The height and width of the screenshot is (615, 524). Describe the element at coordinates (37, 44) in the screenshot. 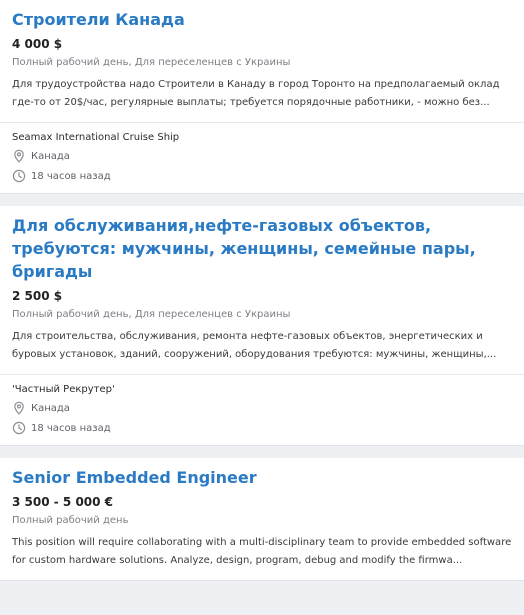

I see `job-salary: 4 000 $` at that location.